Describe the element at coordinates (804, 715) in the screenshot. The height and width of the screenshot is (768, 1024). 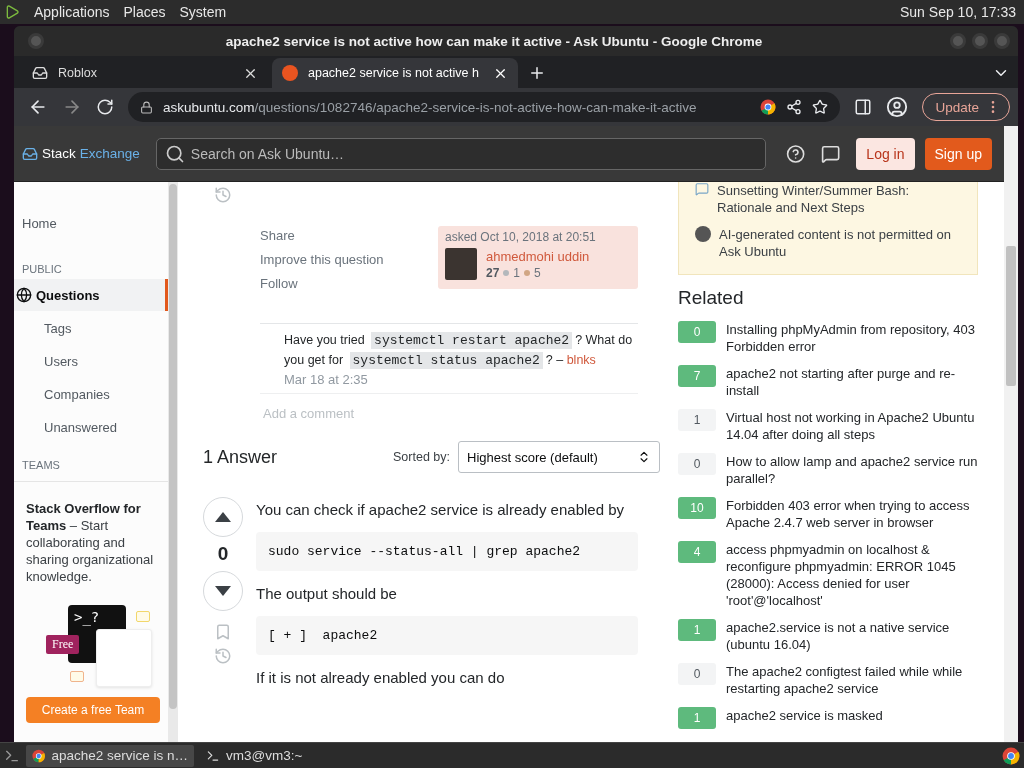
I see `related-question-link: apache2 service is masked` at that location.